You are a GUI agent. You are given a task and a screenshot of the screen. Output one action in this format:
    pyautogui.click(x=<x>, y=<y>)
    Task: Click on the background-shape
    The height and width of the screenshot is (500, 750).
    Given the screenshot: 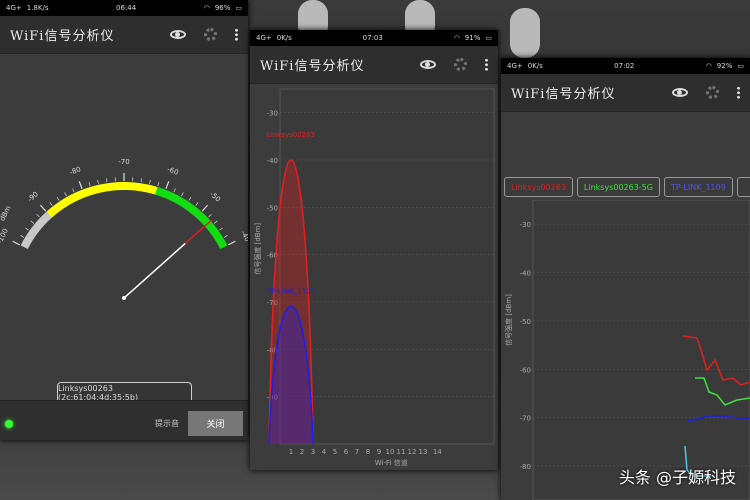 What is the action you would take?
    pyautogui.click(x=525, y=33)
    